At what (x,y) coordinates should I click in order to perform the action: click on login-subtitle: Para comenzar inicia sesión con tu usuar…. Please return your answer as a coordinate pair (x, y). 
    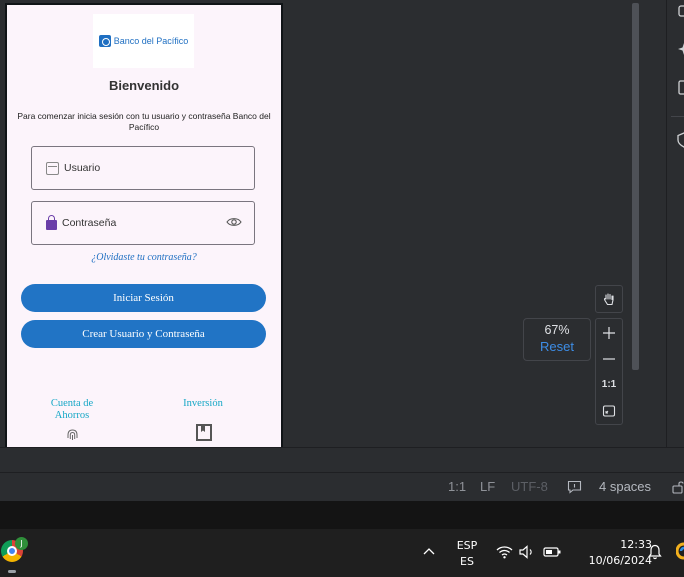
    Looking at the image, I should click on (144, 121).